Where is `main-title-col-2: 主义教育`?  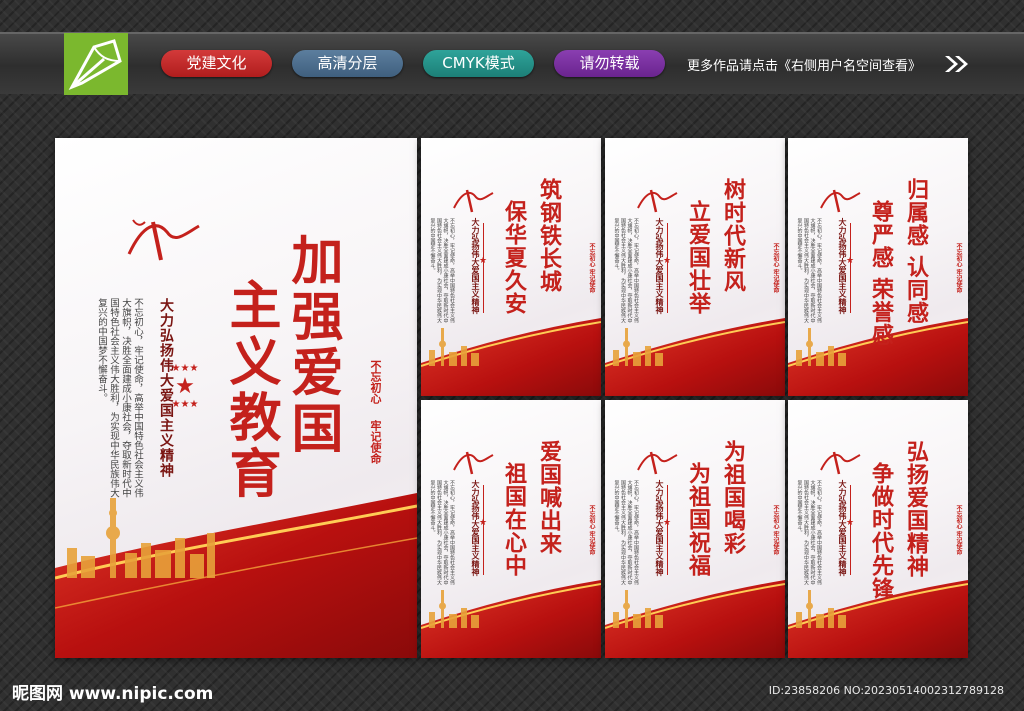
main-title-col-2: 主义教育 is located at coordinates (250, 390).